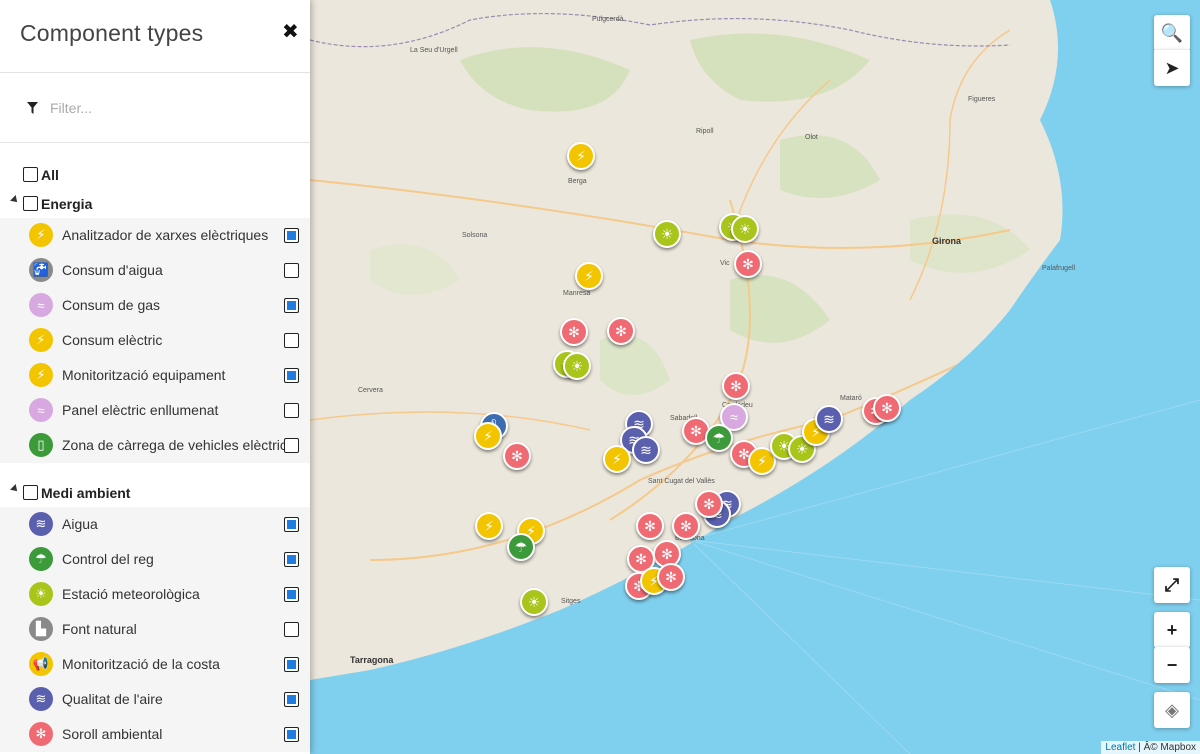 The width and height of the screenshot is (1200, 754). What do you see at coordinates (155, 203) in the screenshot?
I see `group-header-energia: Energia` at bounding box center [155, 203].